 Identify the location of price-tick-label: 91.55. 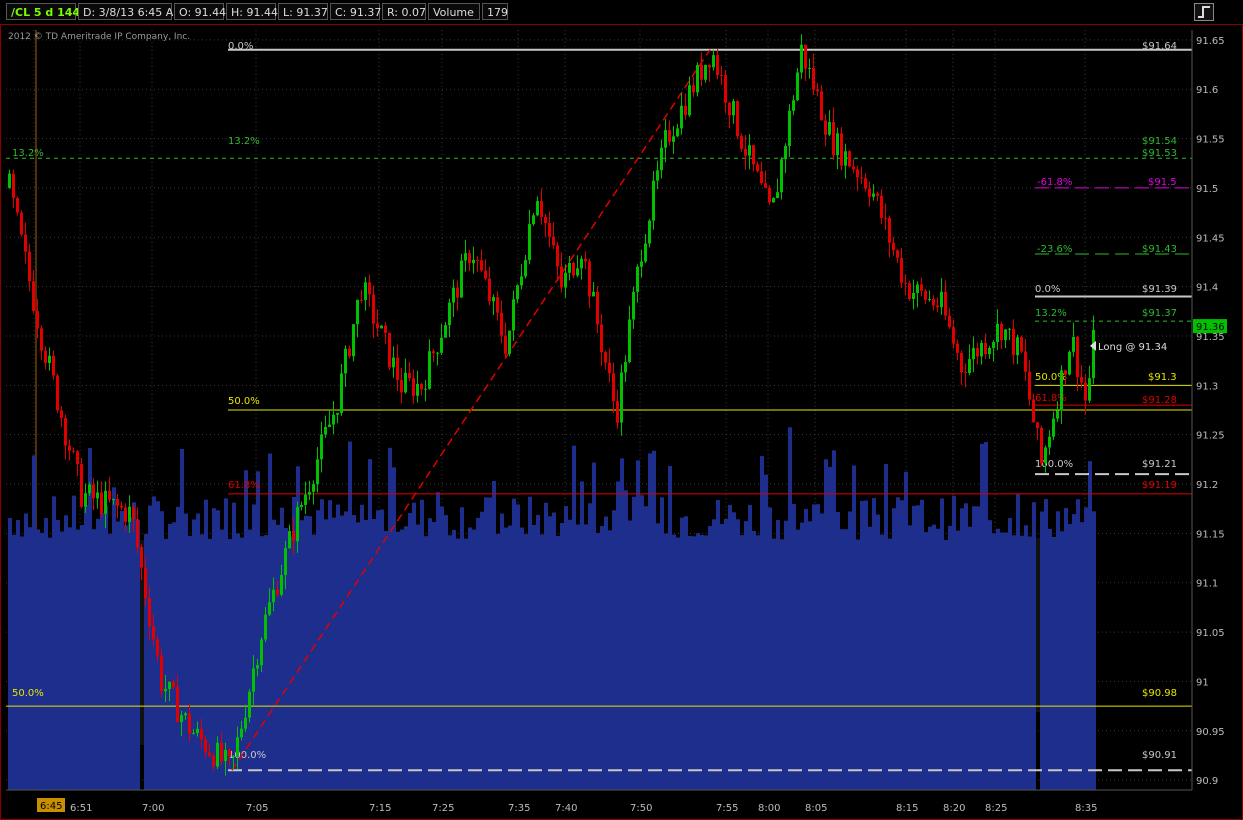
(1210, 140).